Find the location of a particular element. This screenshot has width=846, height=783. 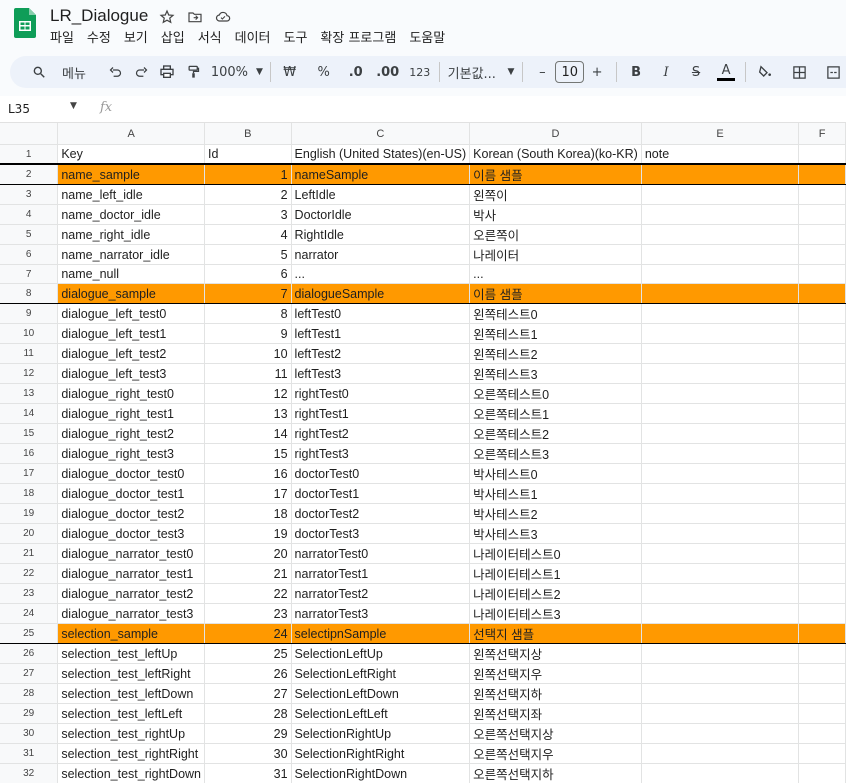

row-number: 7 is located at coordinates (29, 274).